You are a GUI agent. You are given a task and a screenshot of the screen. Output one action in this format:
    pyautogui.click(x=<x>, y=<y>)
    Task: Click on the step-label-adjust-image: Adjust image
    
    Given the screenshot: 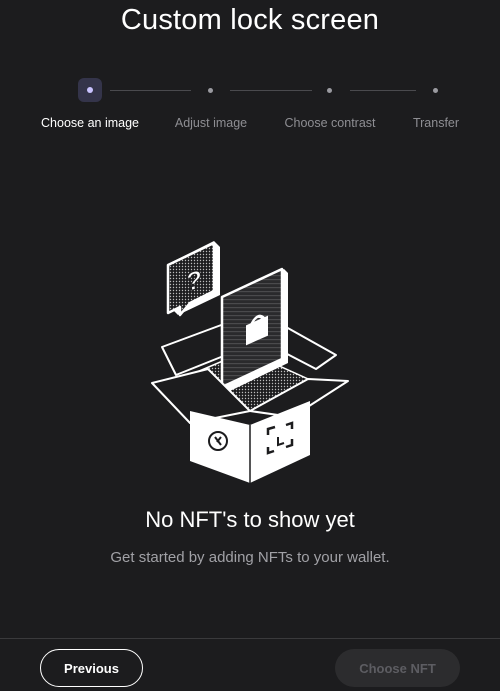 What is the action you would take?
    pyautogui.click(x=211, y=123)
    